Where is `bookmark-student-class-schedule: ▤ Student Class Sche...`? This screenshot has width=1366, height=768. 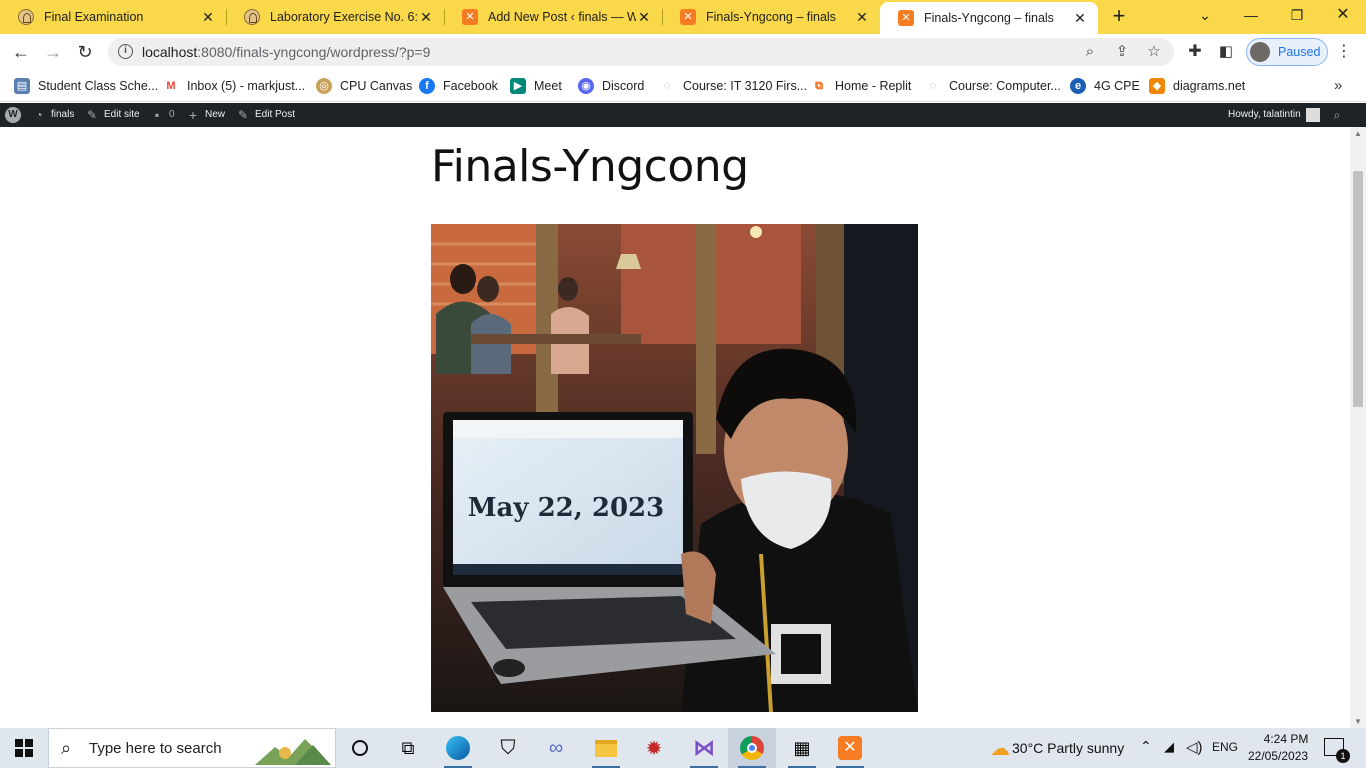
bookmark-student-class-schedule: ▤ Student Class Sche... is located at coordinates (86, 86).